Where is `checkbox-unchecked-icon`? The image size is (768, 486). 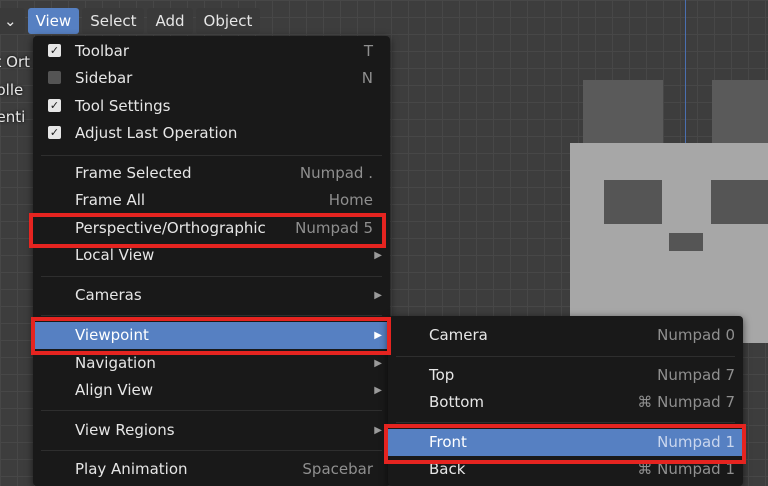 checkbox-unchecked-icon is located at coordinates (54, 77).